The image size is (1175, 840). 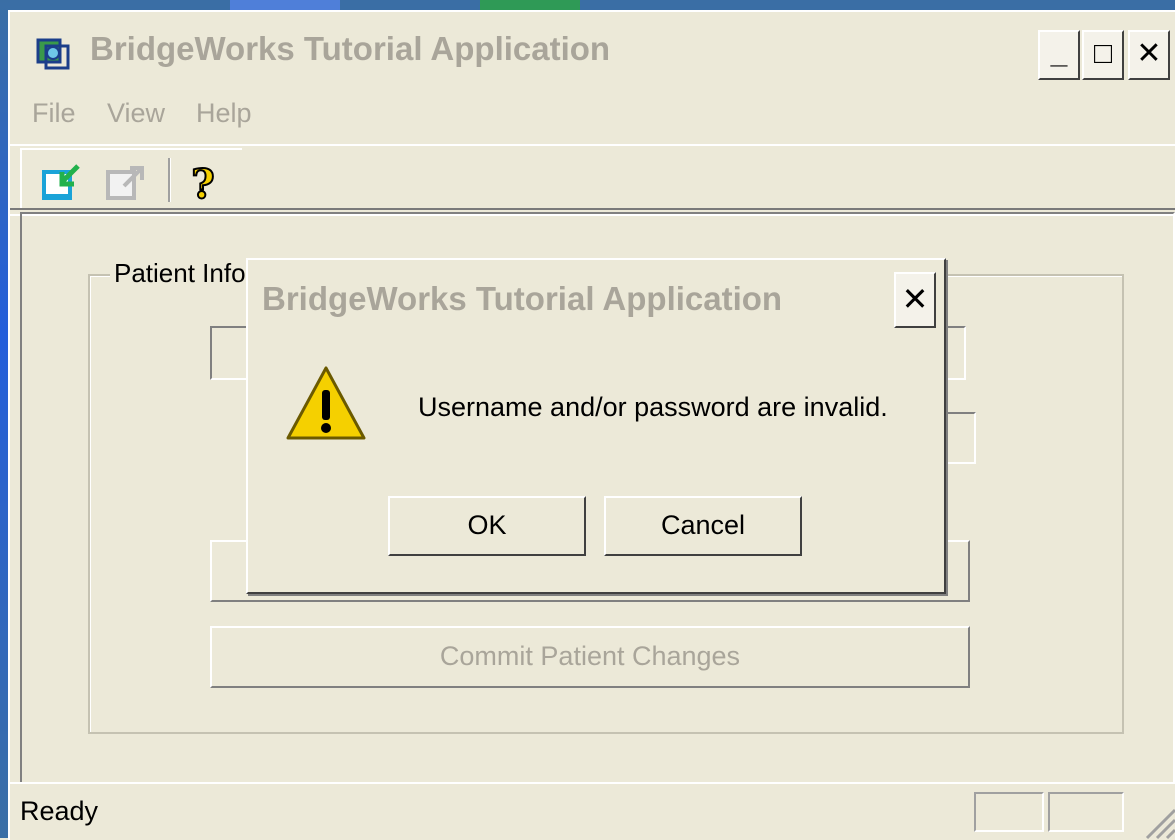 What do you see at coordinates (61, 183) in the screenshot?
I see `connect-icon` at bounding box center [61, 183].